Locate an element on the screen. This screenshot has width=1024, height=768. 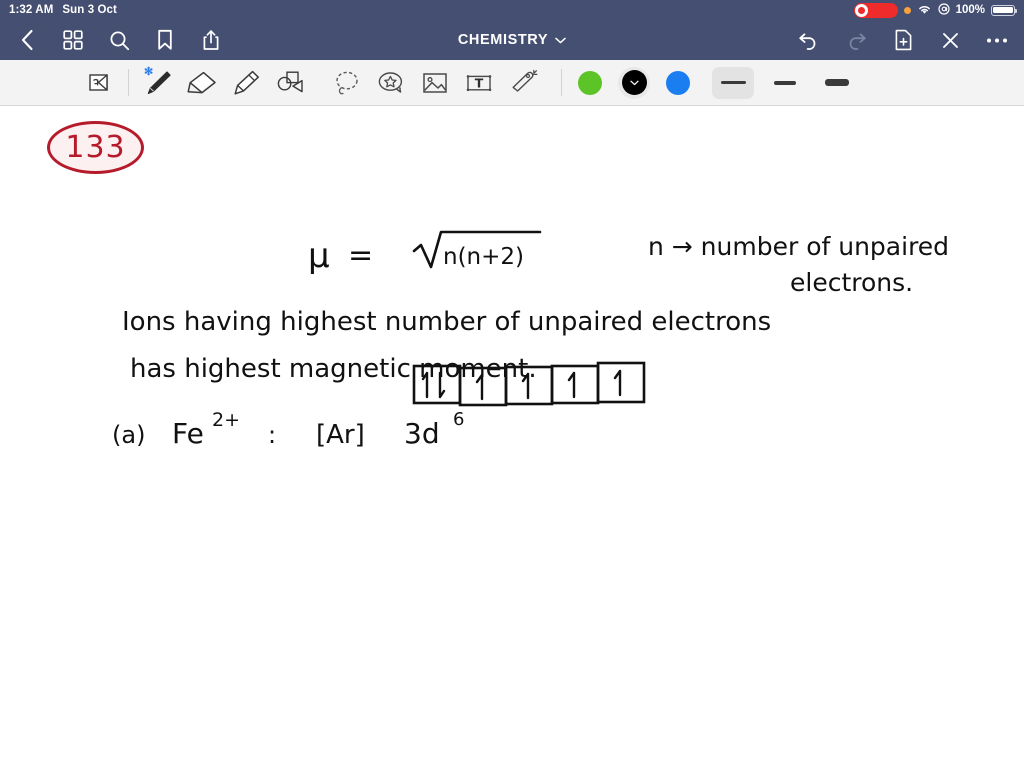
wifi-icon is located at coordinates (924, 10).